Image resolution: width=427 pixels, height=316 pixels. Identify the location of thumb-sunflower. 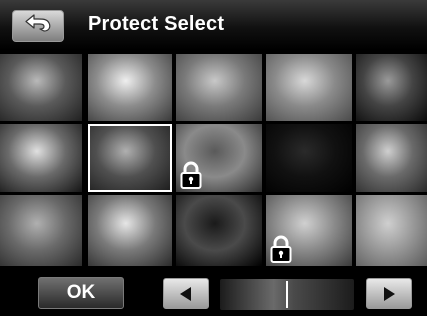
(41, 158).